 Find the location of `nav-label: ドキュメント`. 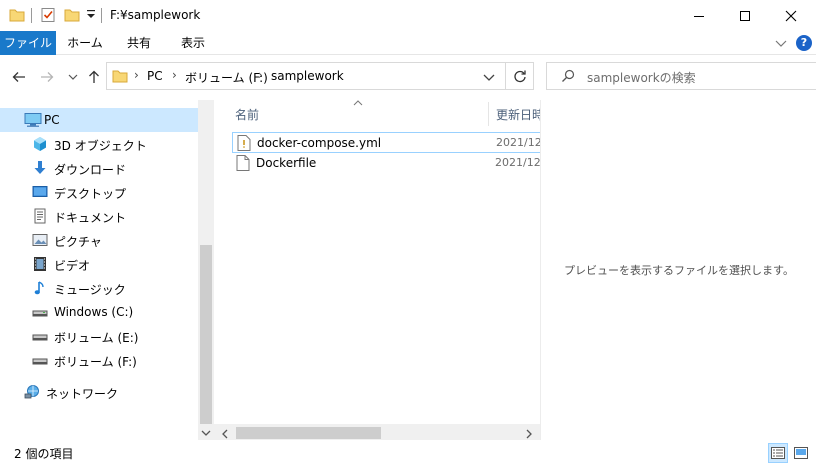

nav-label: ドキュメント is located at coordinates (90, 218).